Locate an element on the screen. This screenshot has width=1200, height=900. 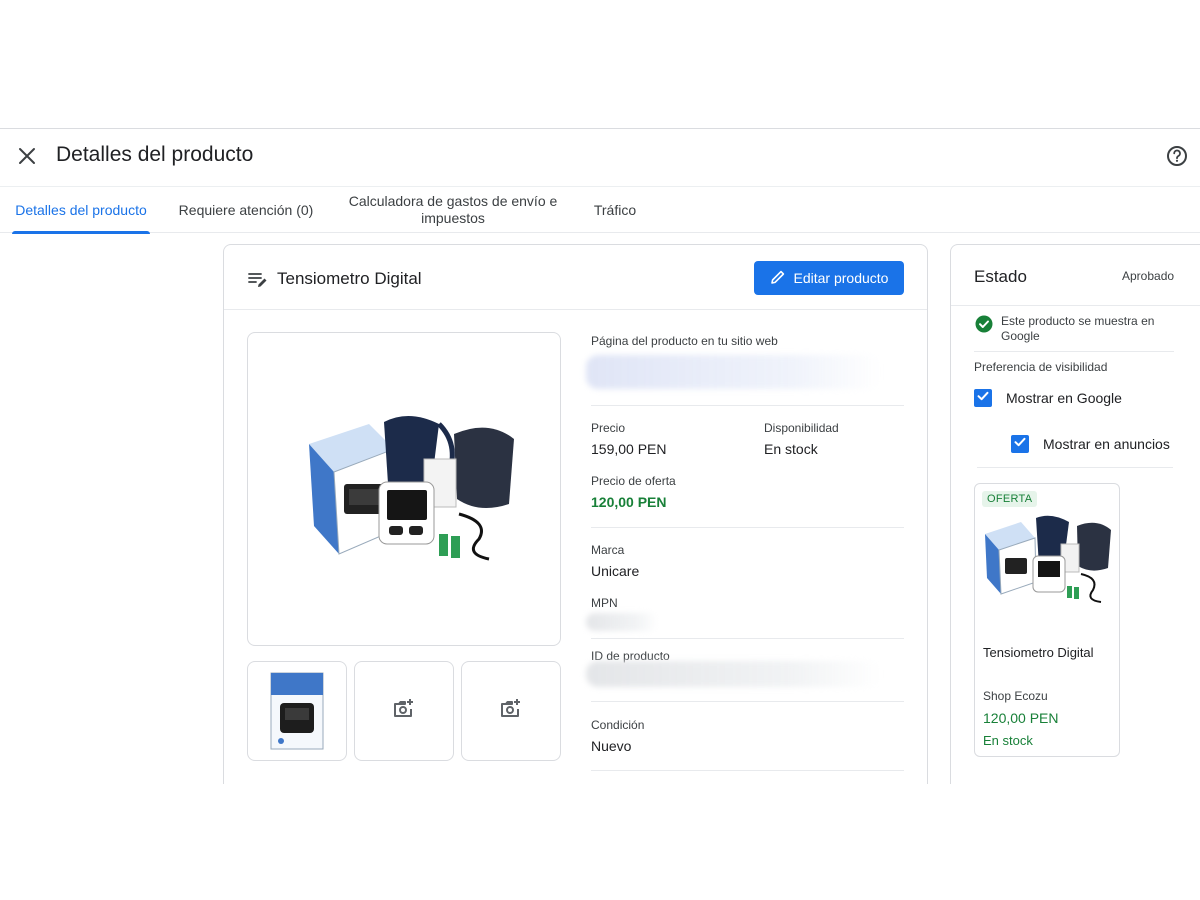
status-title: Estado is located at coordinates (1000, 276).